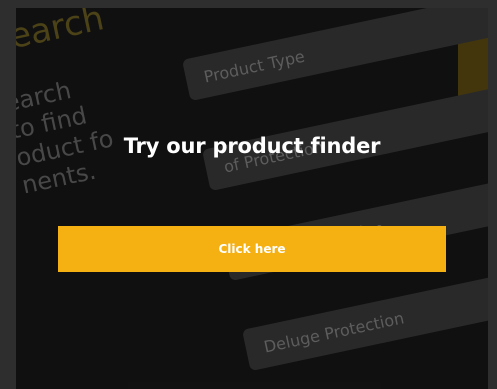  Describe the element at coordinates (252, 146) in the screenshot. I see `promo-headline: Try our product finder` at that location.